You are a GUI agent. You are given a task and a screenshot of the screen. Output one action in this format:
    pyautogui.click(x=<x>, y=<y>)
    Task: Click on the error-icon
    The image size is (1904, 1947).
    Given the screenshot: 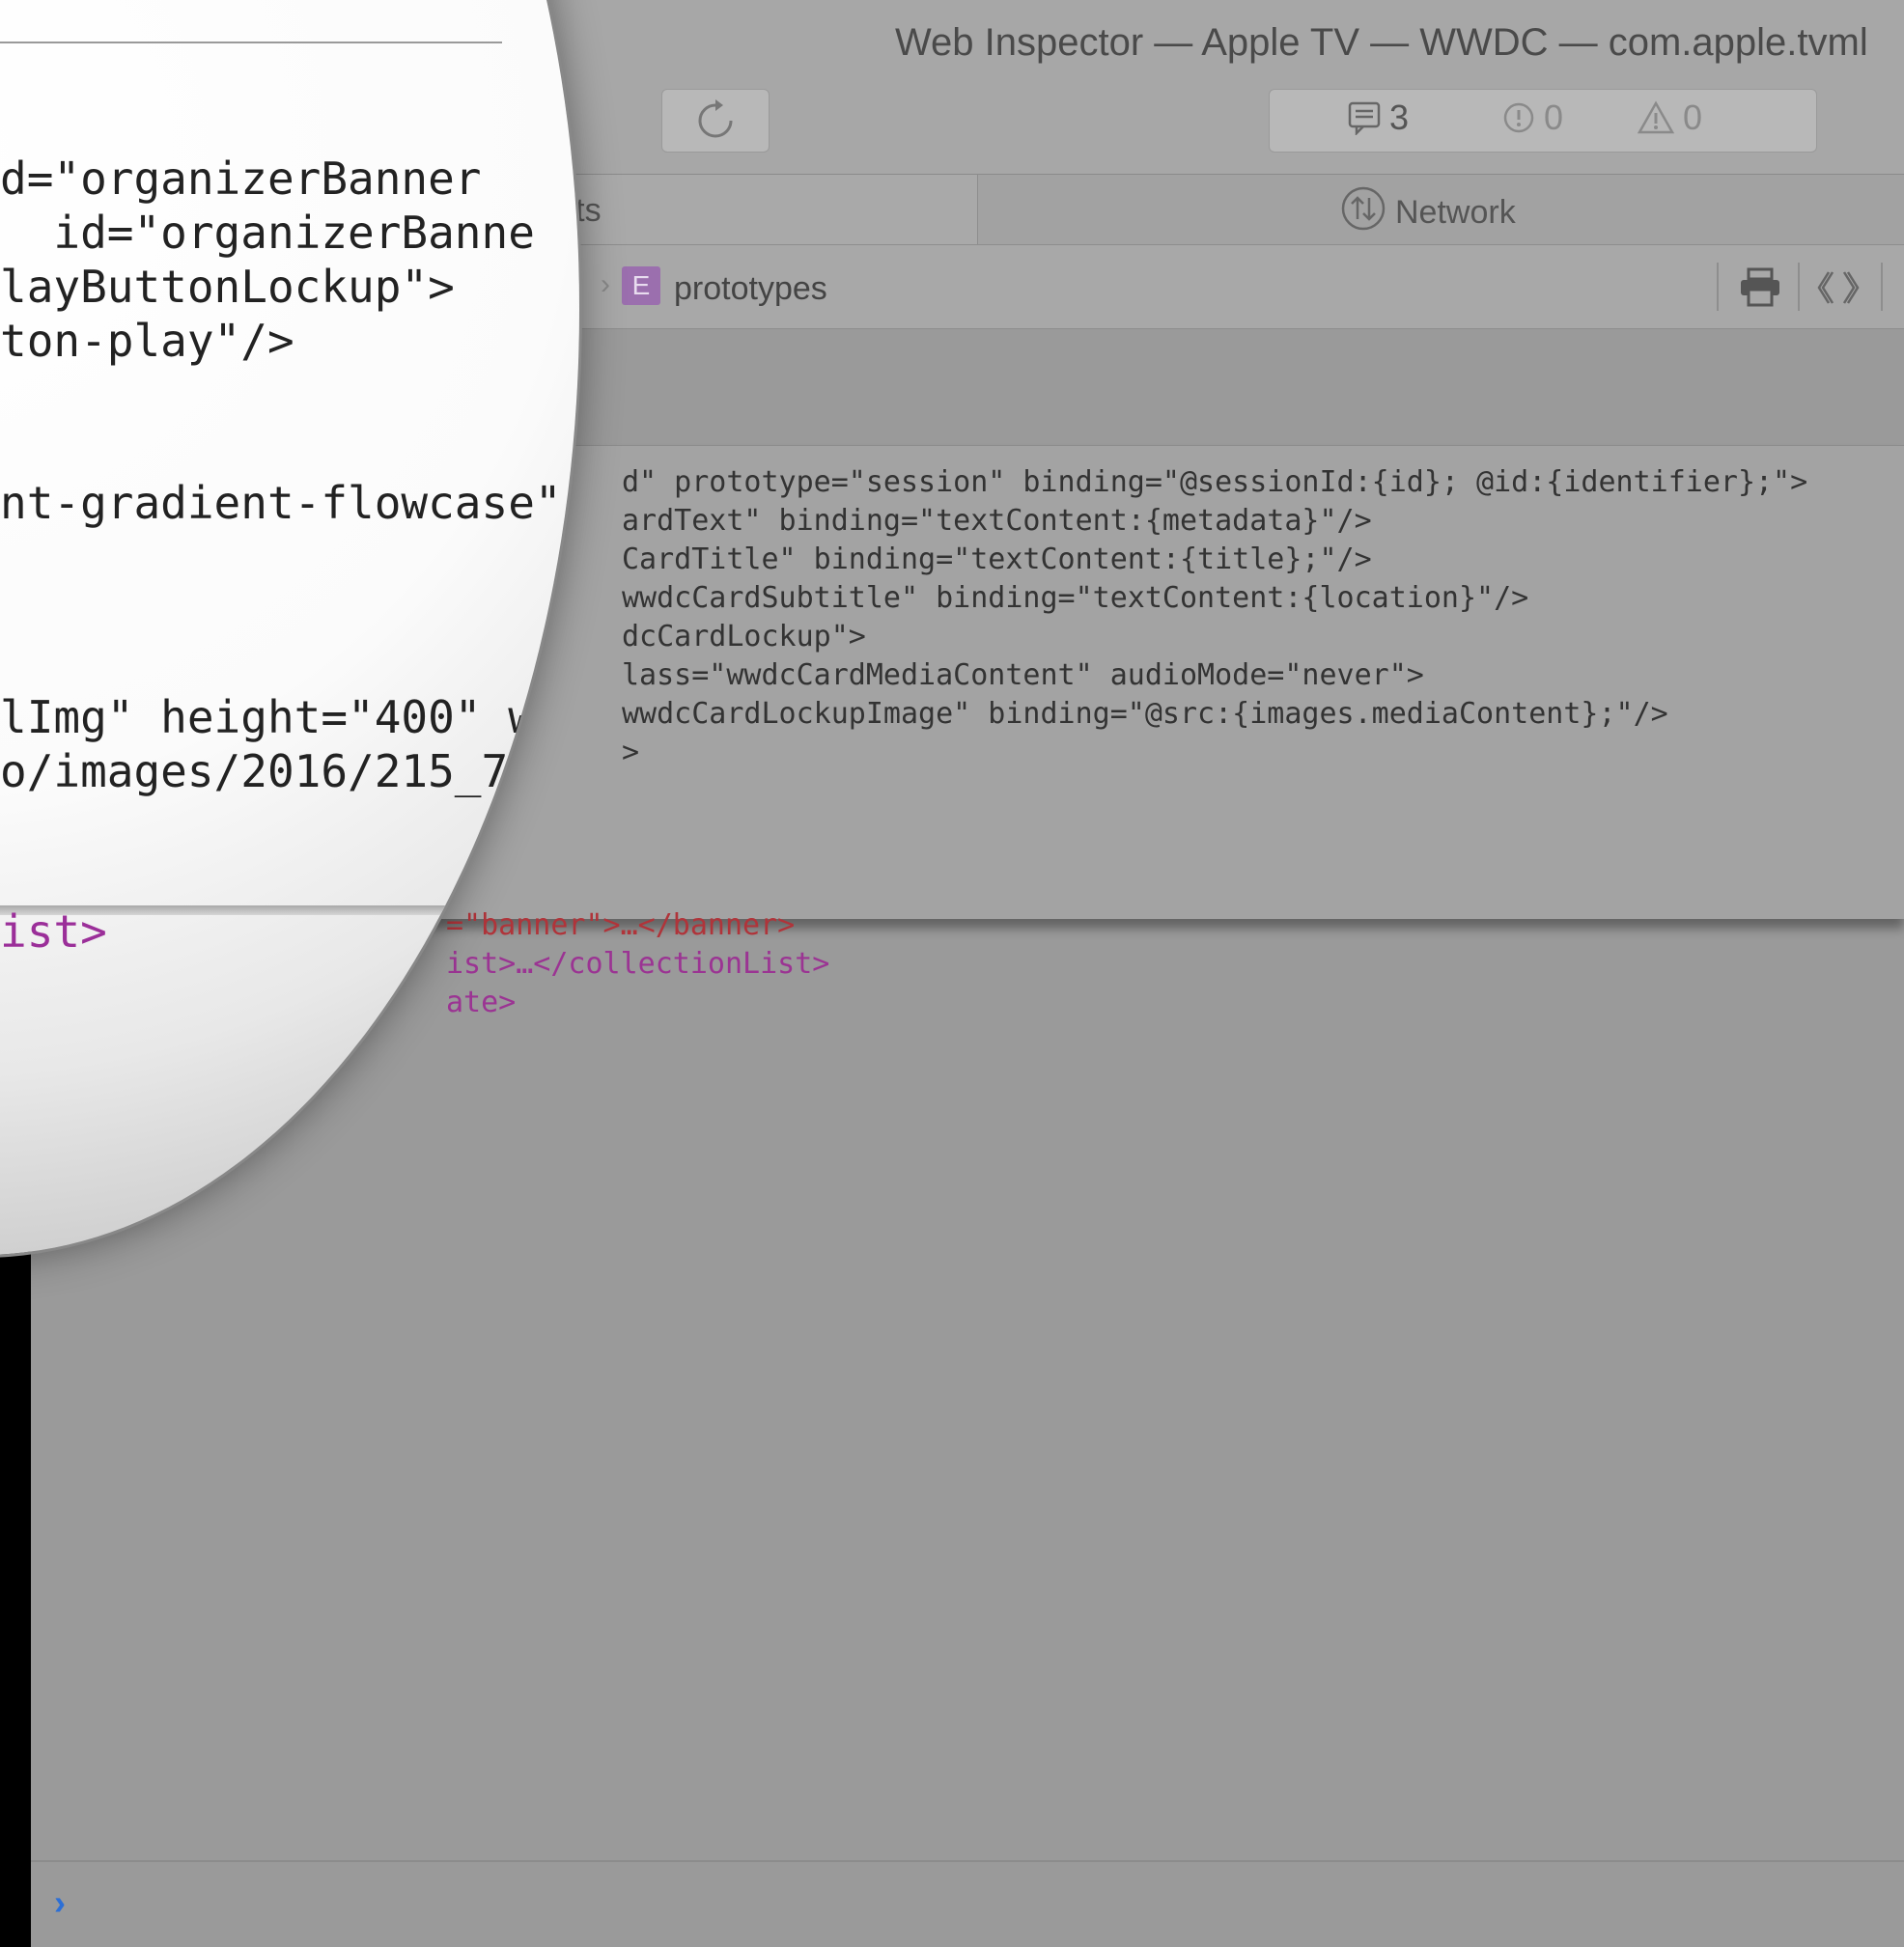 What is the action you would take?
    pyautogui.click(x=1518, y=117)
    